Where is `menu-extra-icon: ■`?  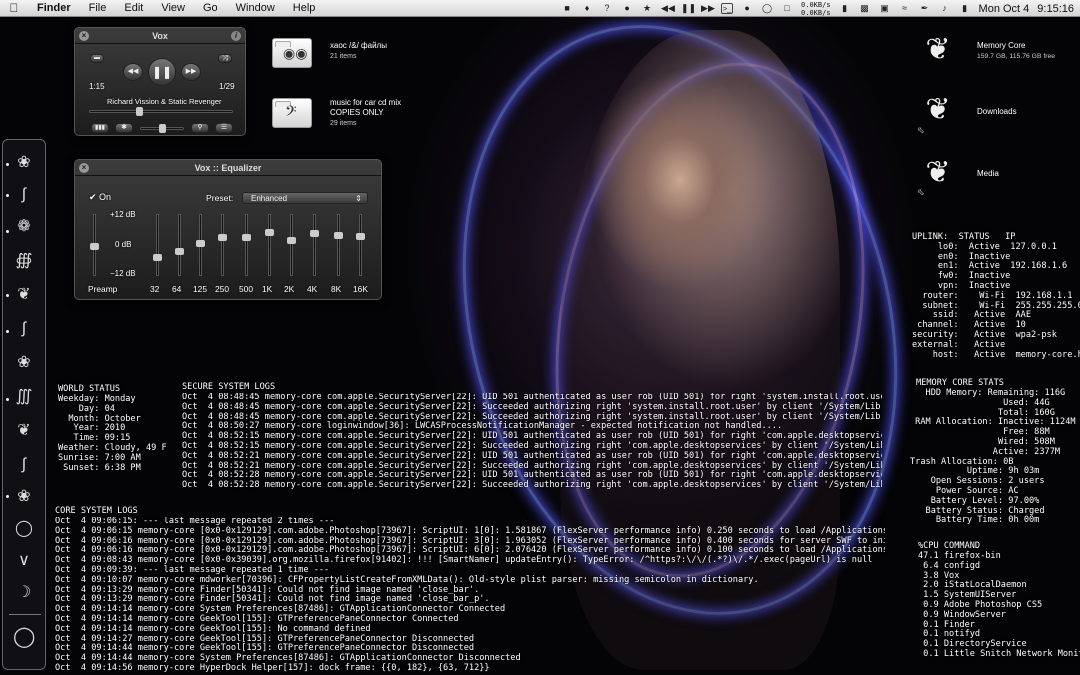
menu-extra-icon: ■ is located at coordinates (567, 8).